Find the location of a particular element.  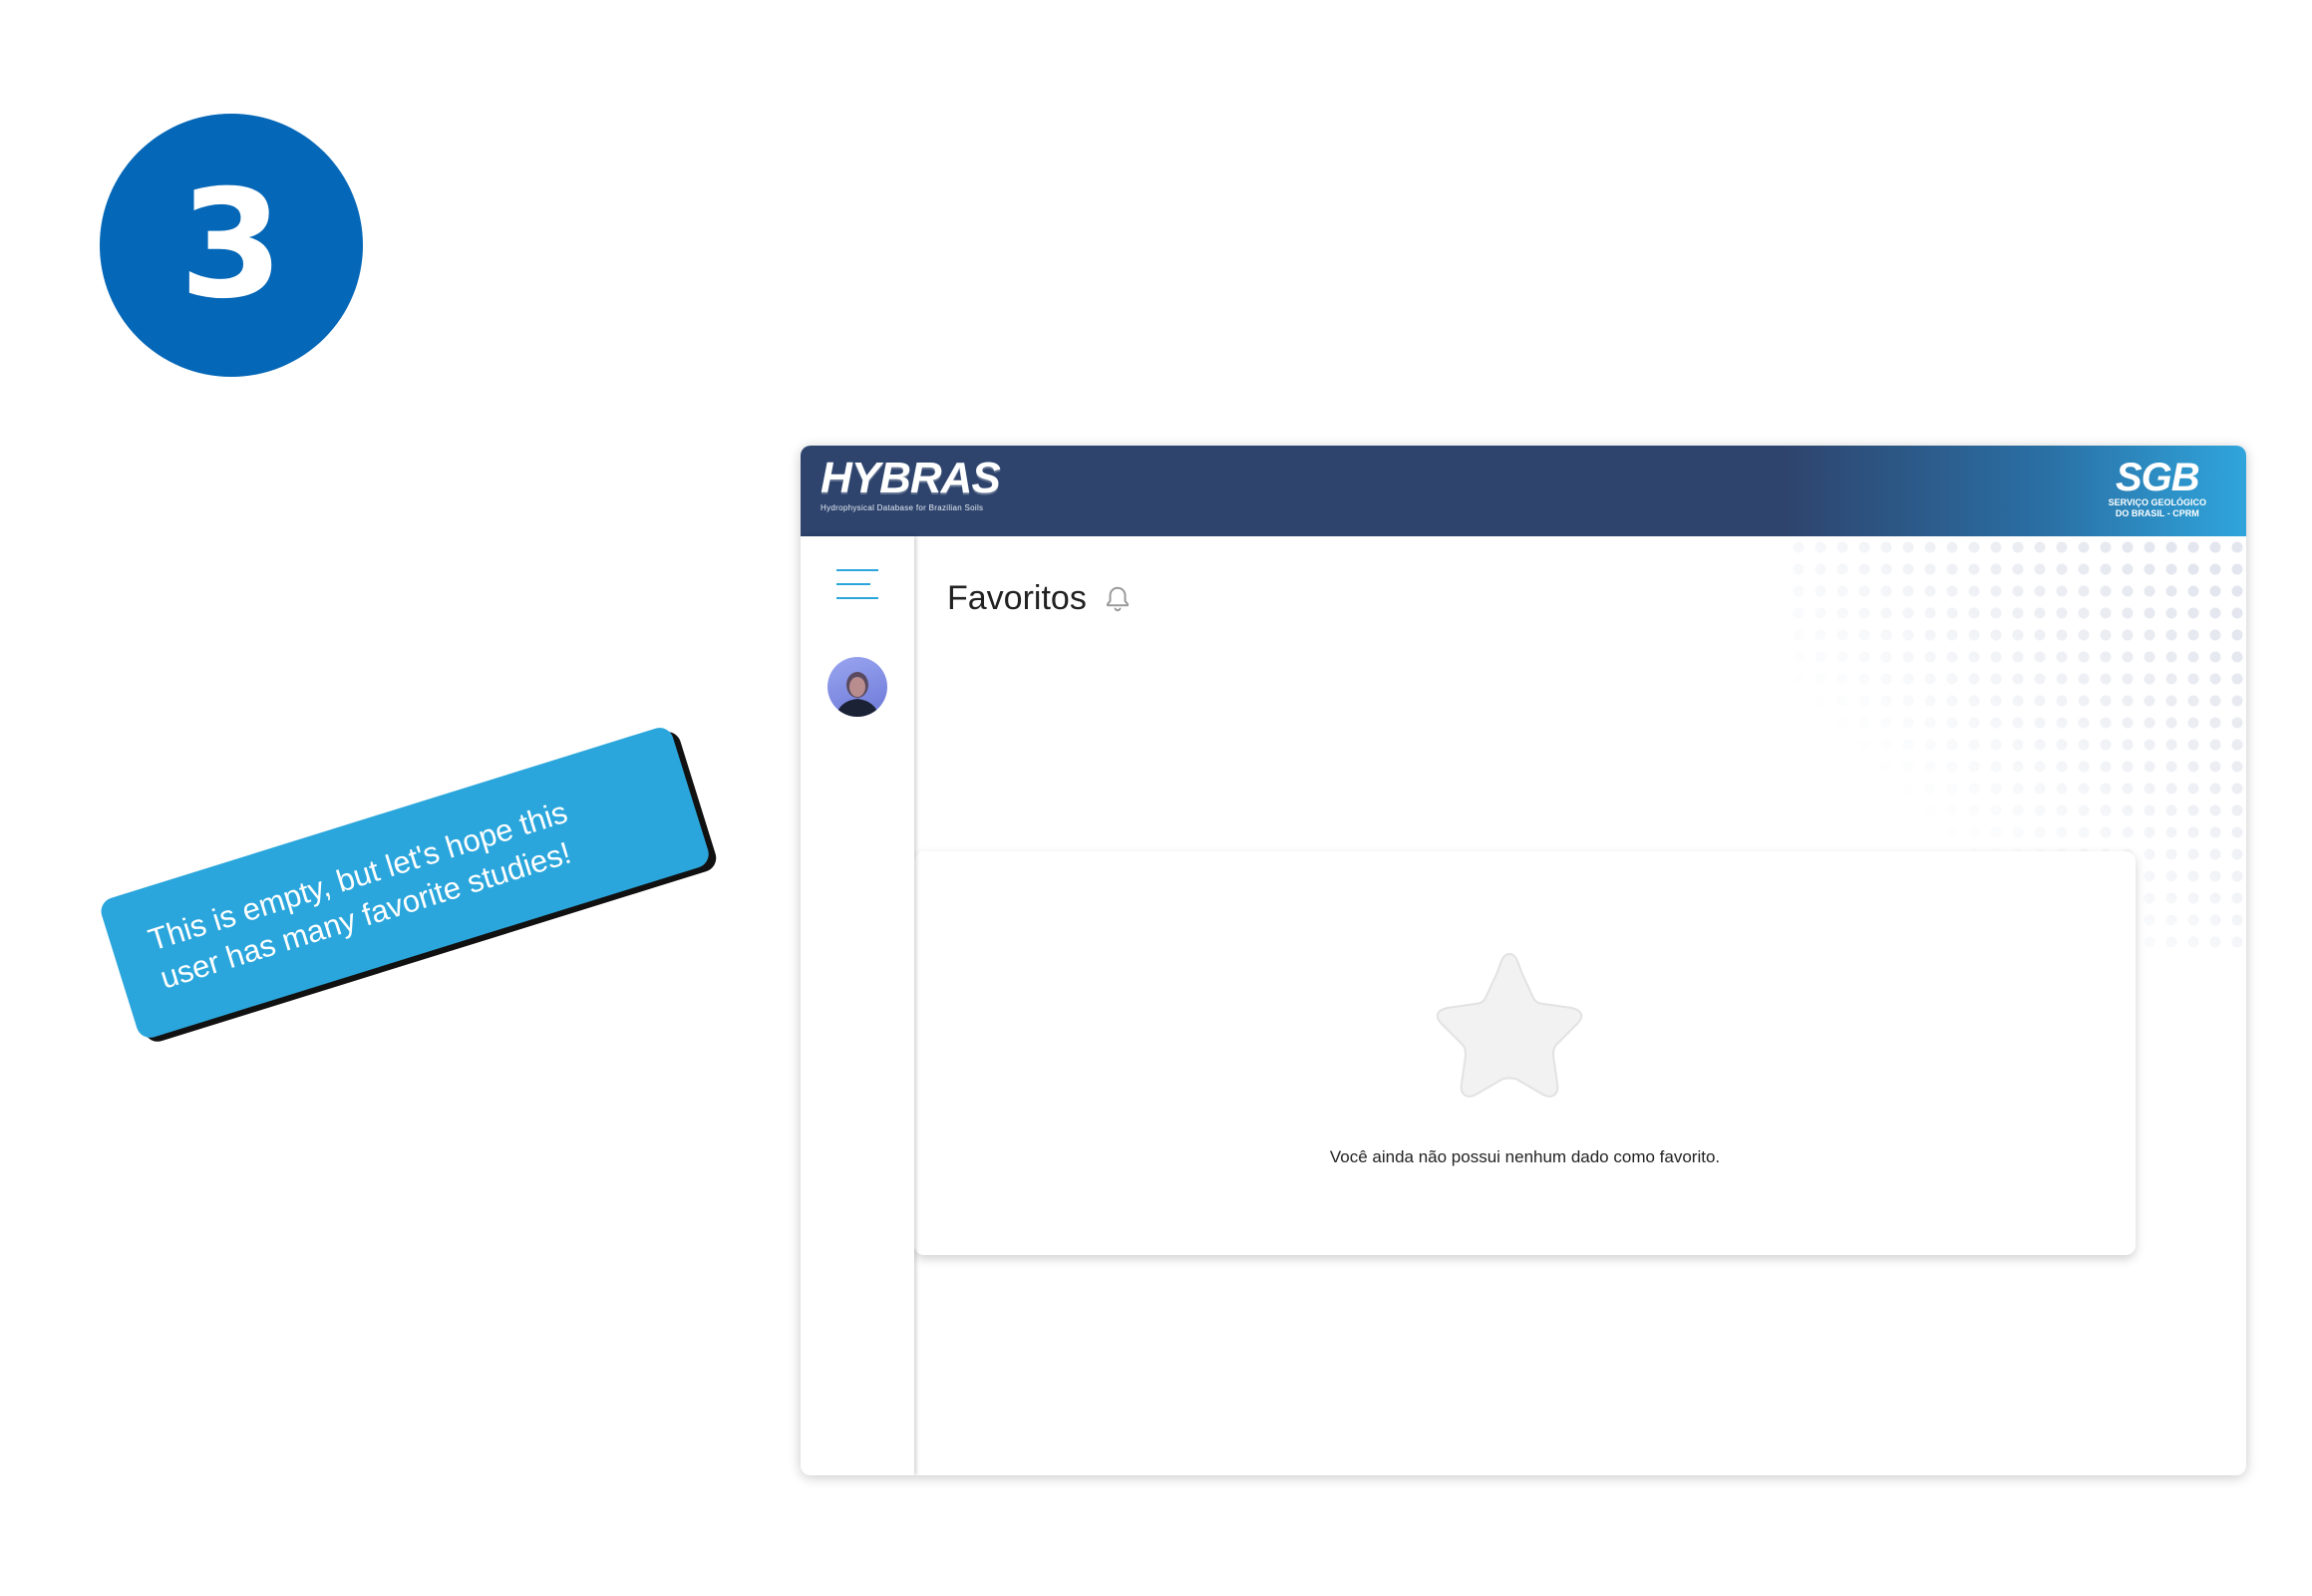

star-icon is located at coordinates (1509, 1025).